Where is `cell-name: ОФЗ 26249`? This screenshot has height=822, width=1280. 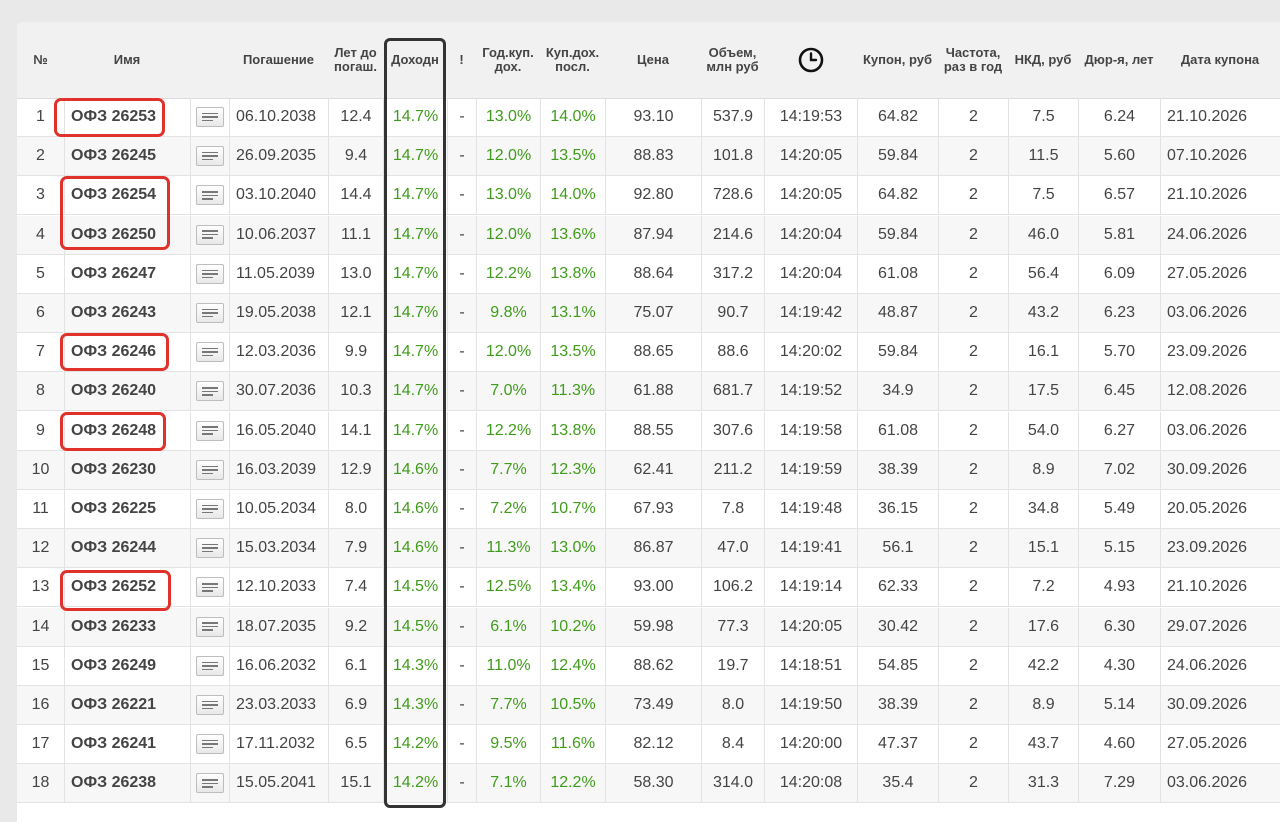 cell-name: ОФЗ 26249 is located at coordinates (127, 665).